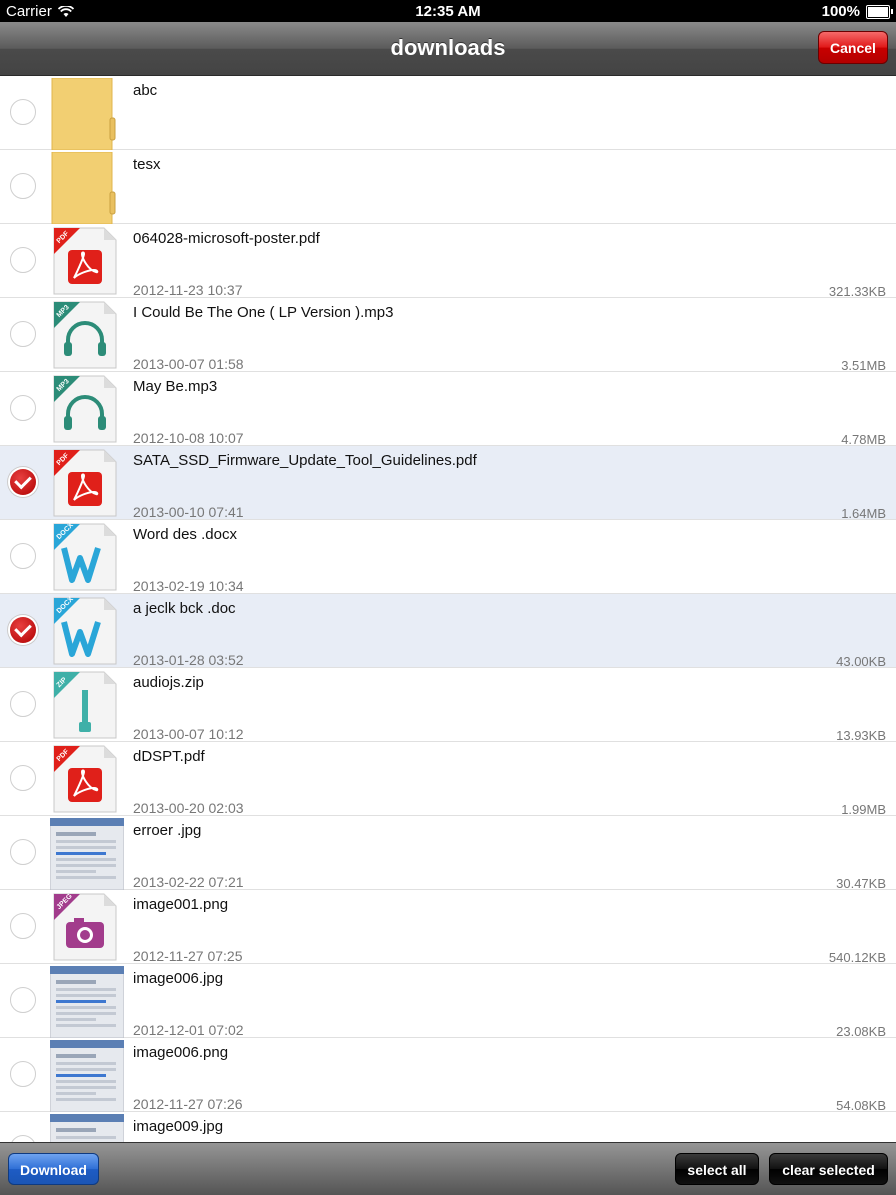 The height and width of the screenshot is (1195, 896). What do you see at coordinates (188, 364) in the screenshot?
I see `file-date: 2013-00-07 01:58` at bounding box center [188, 364].